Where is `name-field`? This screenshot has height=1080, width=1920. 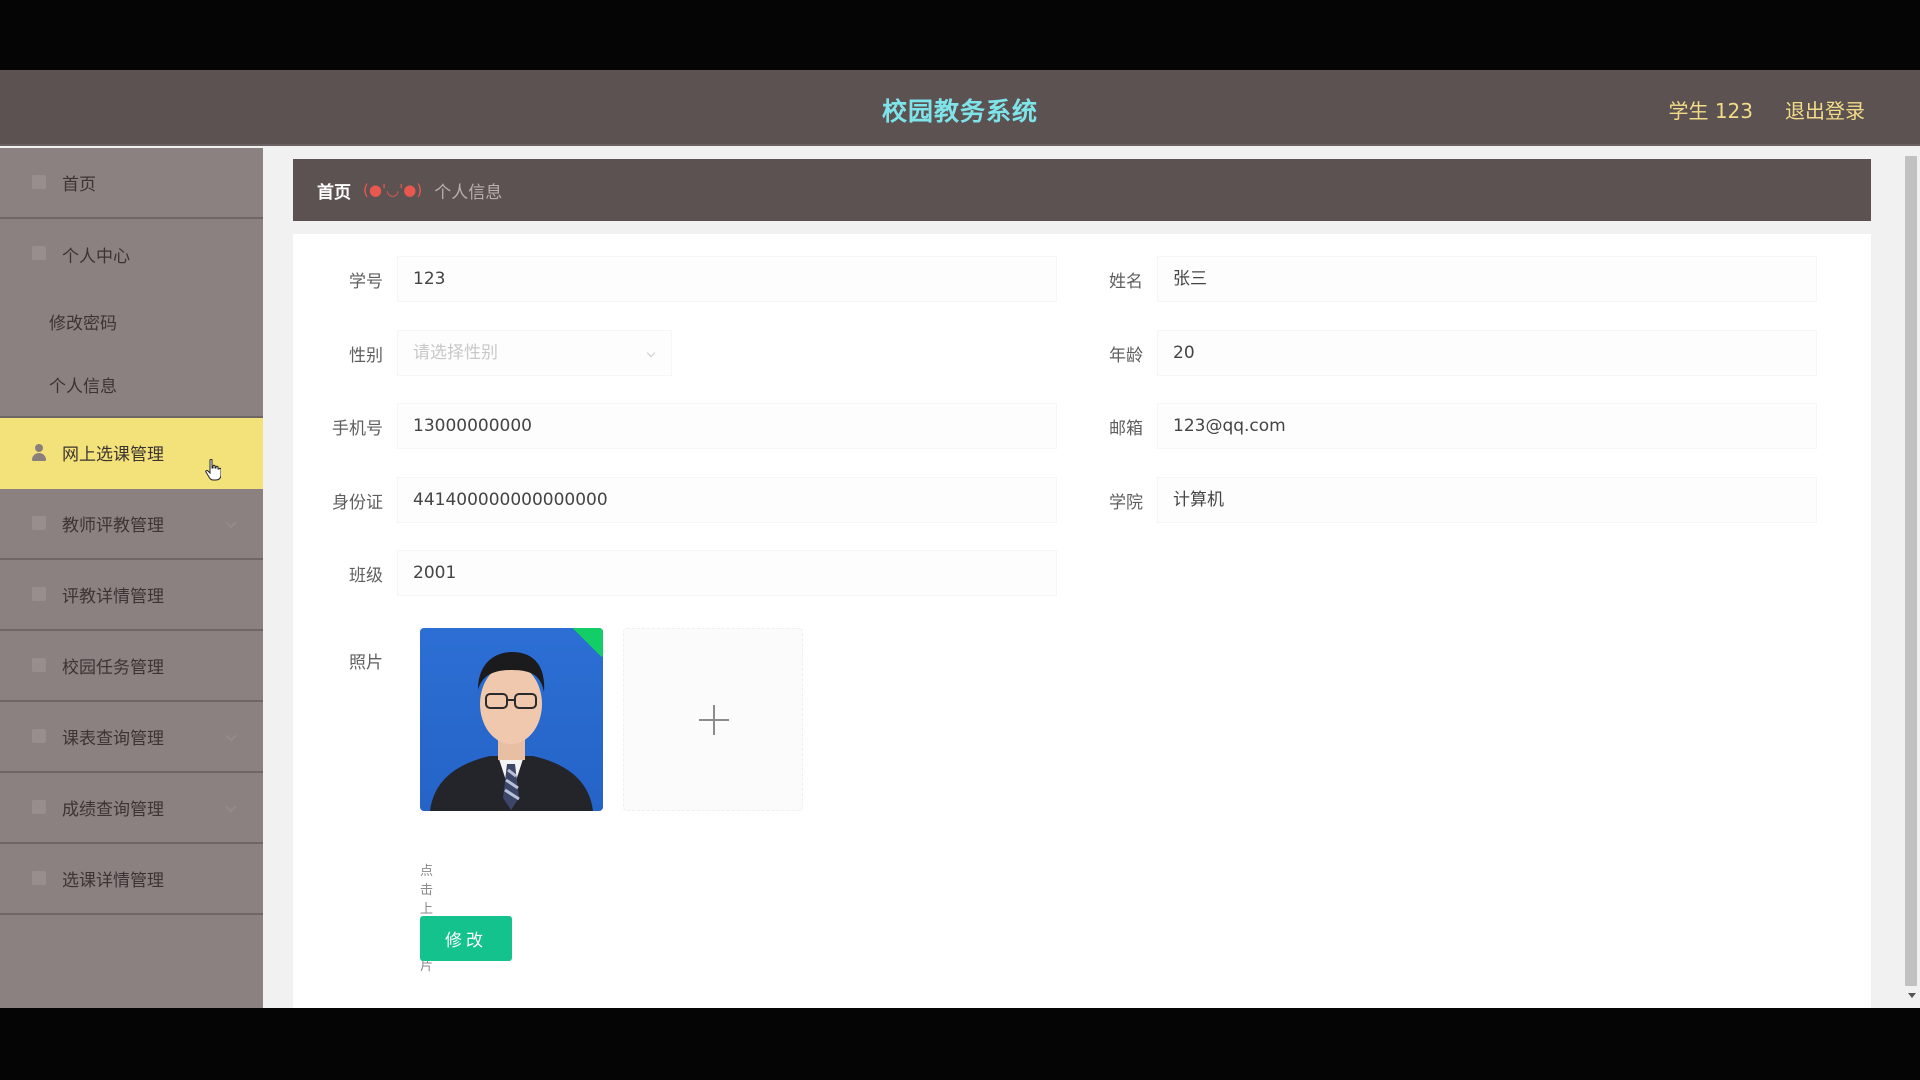
name-field is located at coordinates (1487, 279).